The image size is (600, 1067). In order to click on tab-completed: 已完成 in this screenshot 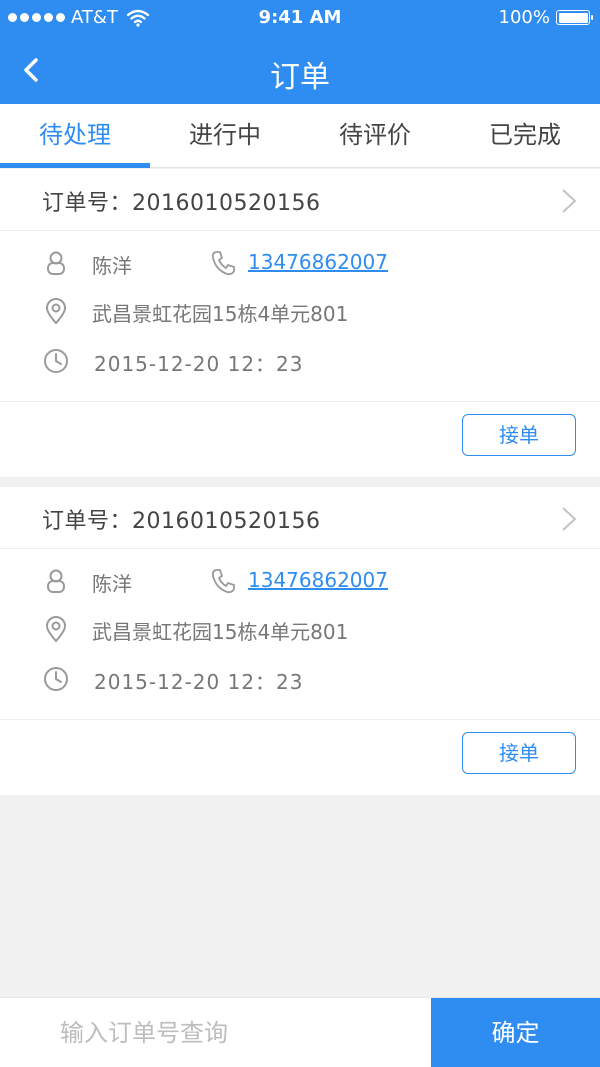, I will do `click(525, 135)`.